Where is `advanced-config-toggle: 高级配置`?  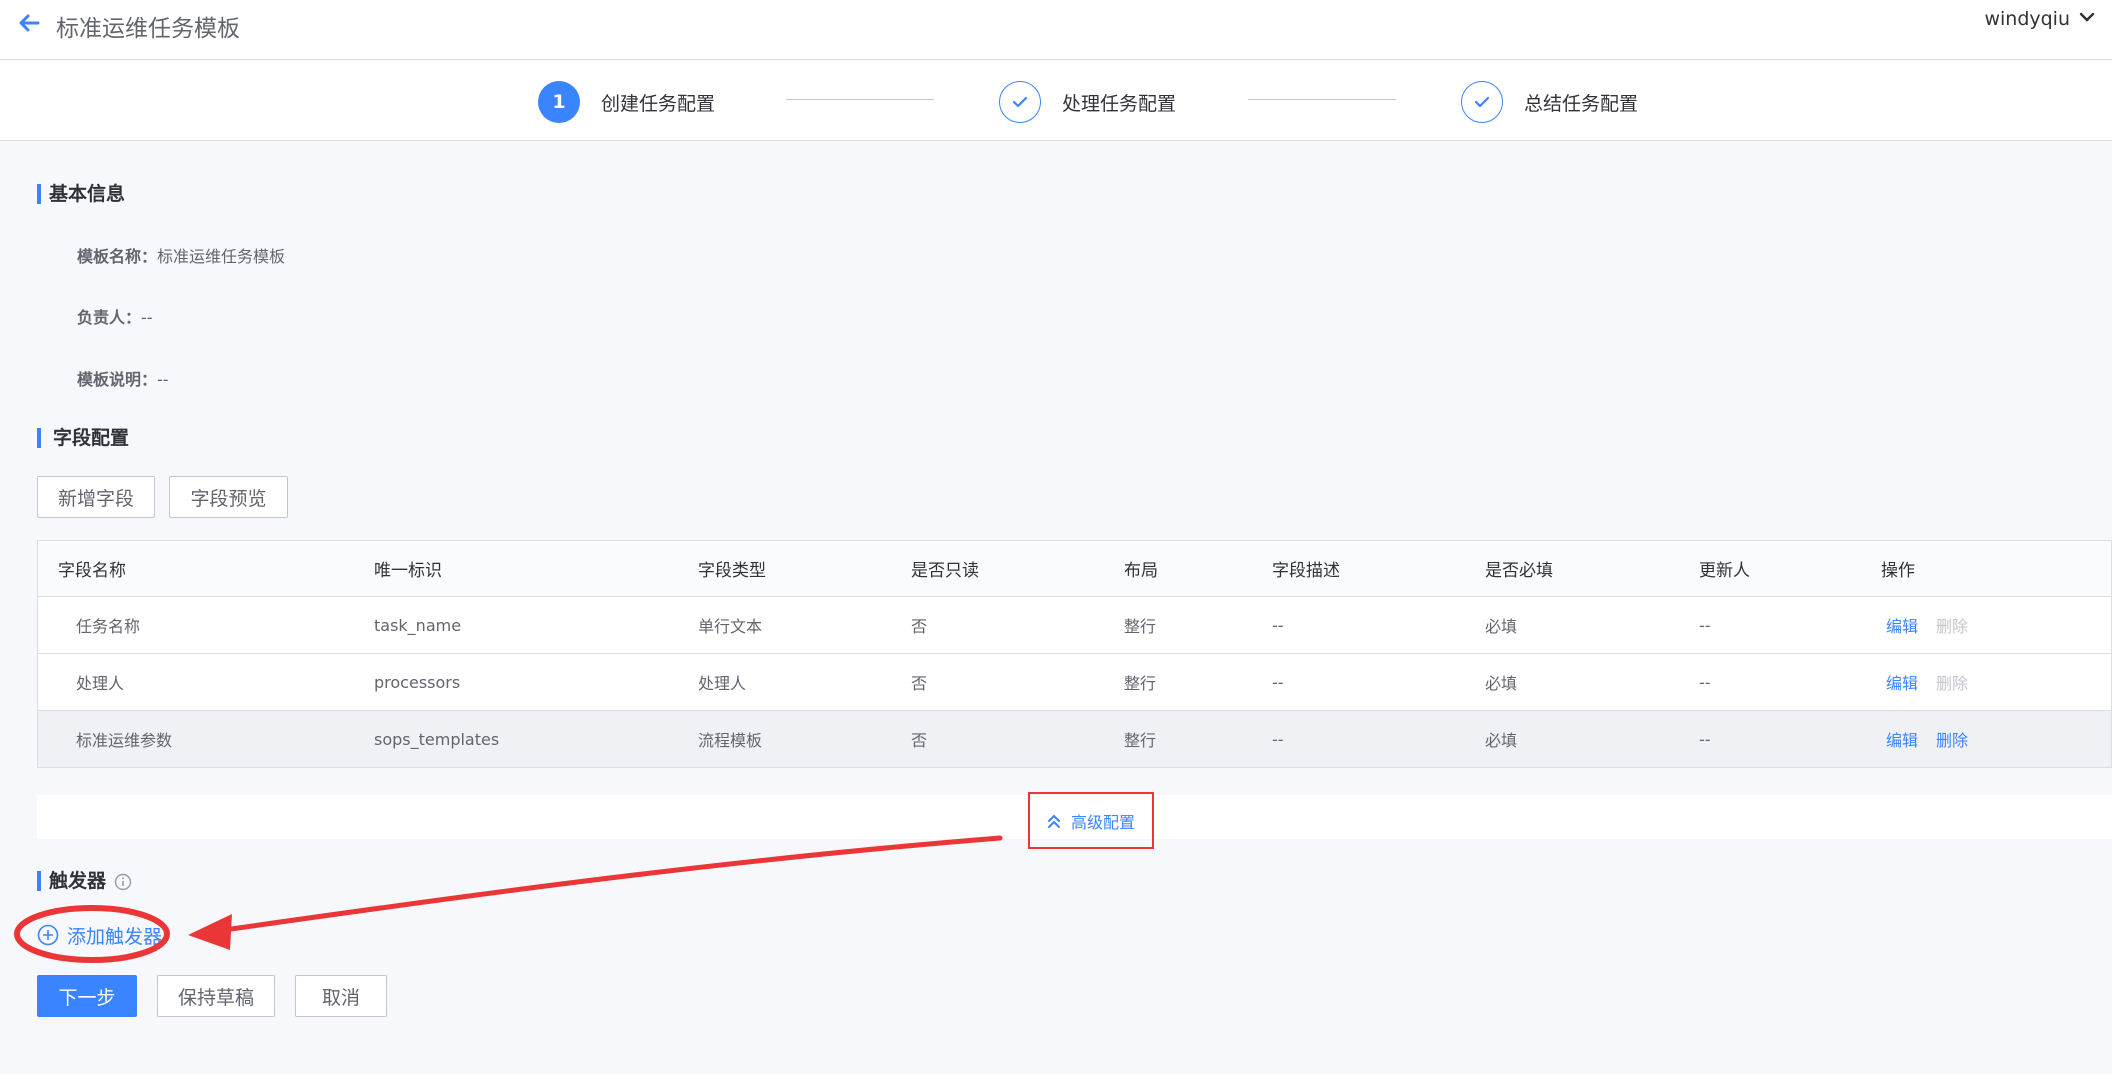
advanced-config-toggle: 高级配置 is located at coordinates (1091, 820).